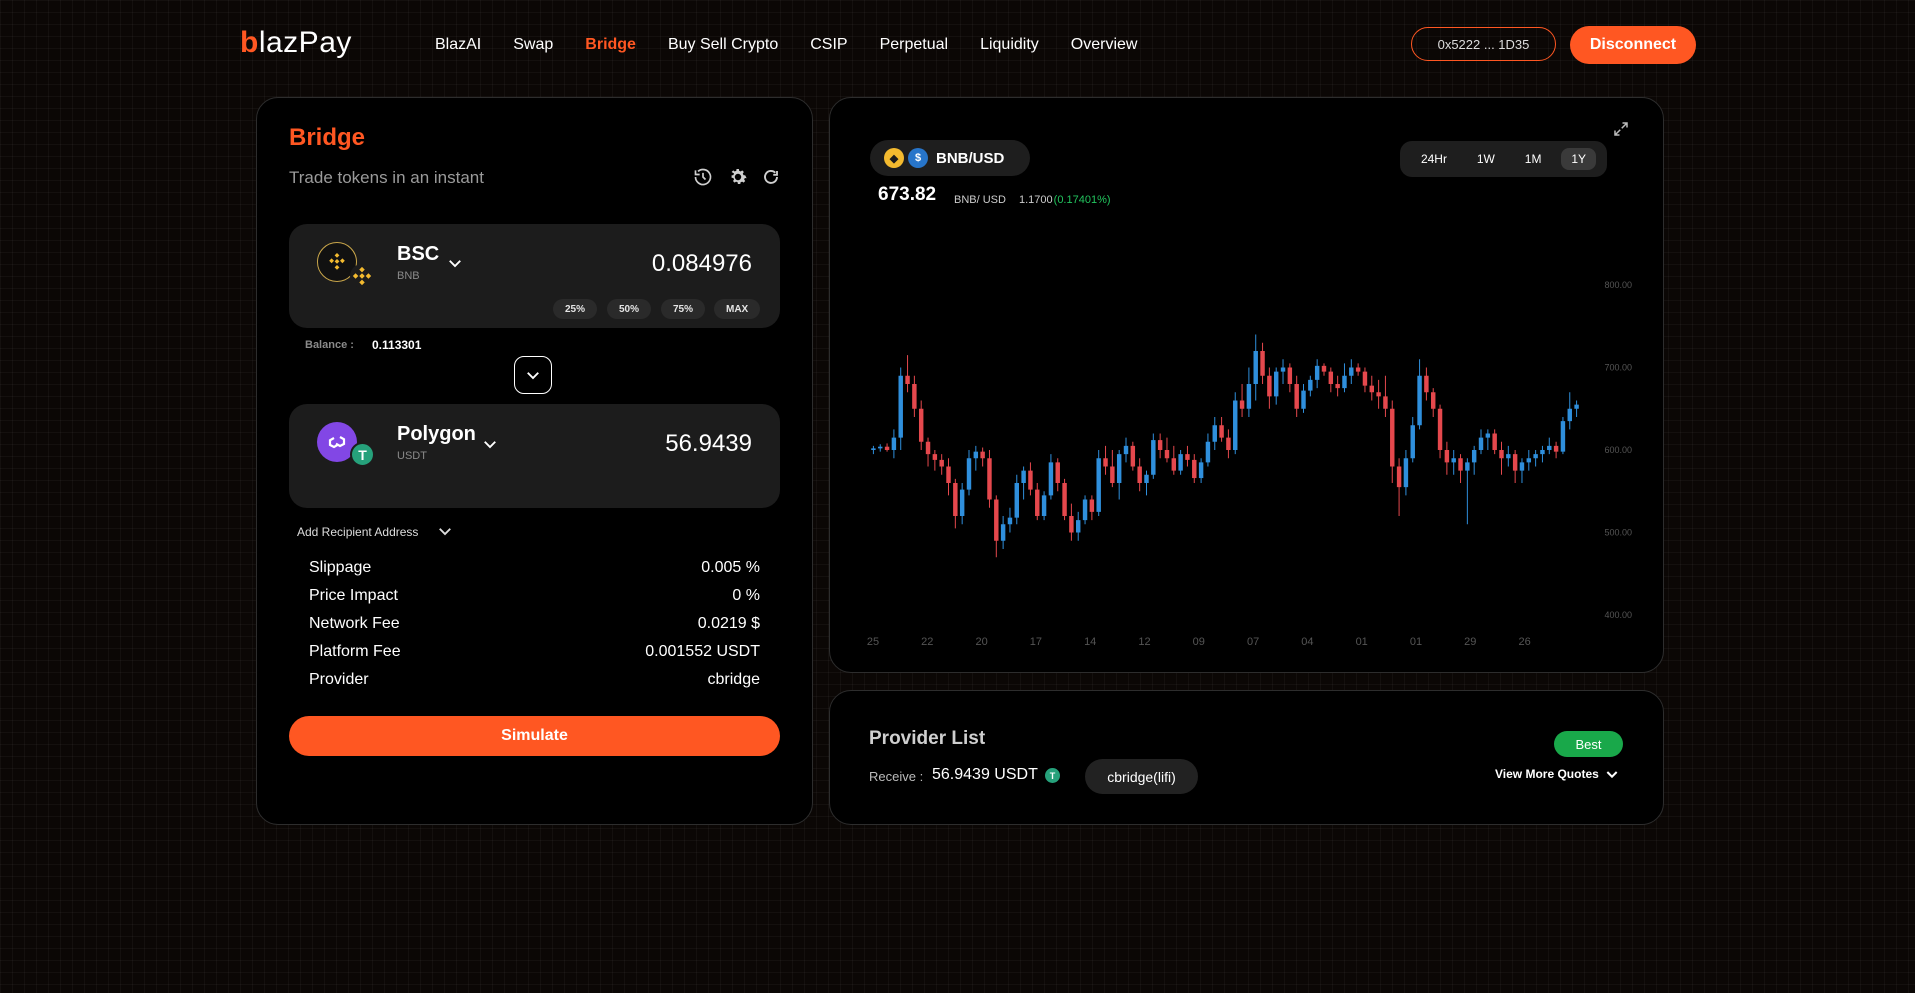 The image size is (1915, 993). What do you see at coordinates (1036, 200) in the screenshot?
I see `price-change-abs: 1.1700` at bounding box center [1036, 200].